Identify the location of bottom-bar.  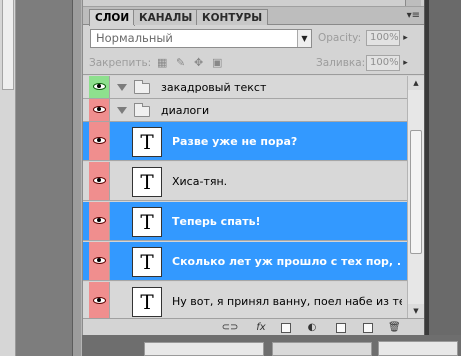
(271, 345).